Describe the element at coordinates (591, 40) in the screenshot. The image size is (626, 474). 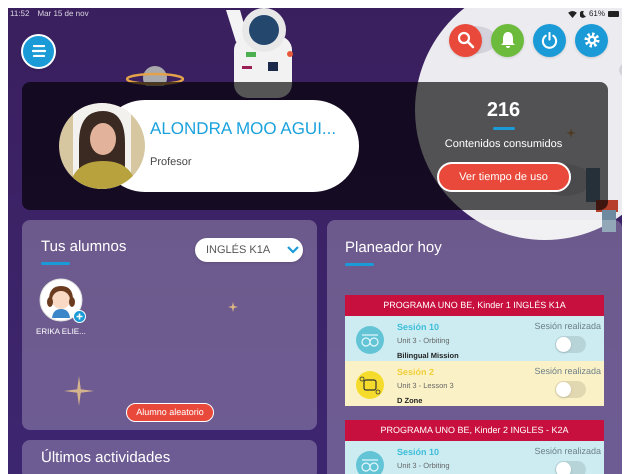
I see `gear-icon` at that location.